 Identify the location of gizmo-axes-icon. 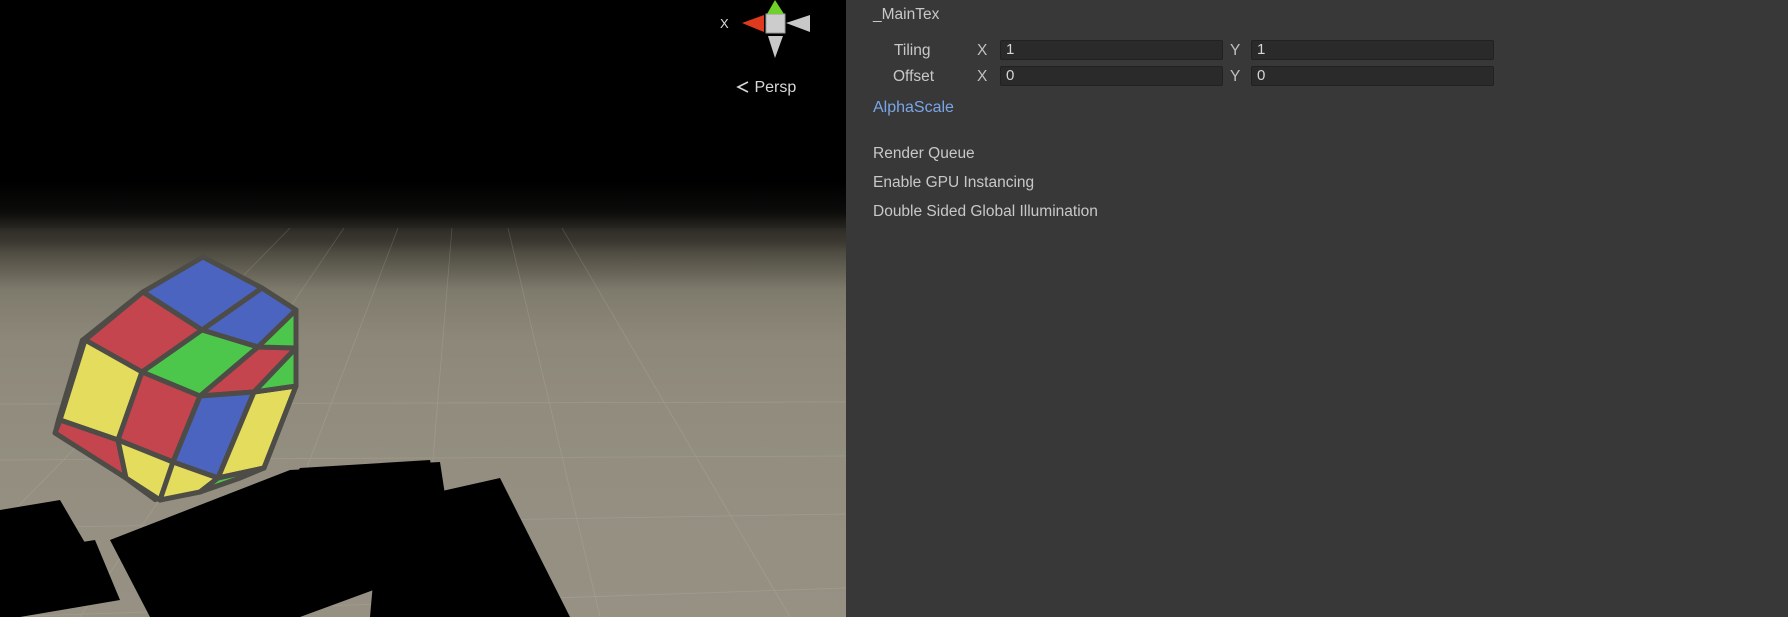
(776, 35).